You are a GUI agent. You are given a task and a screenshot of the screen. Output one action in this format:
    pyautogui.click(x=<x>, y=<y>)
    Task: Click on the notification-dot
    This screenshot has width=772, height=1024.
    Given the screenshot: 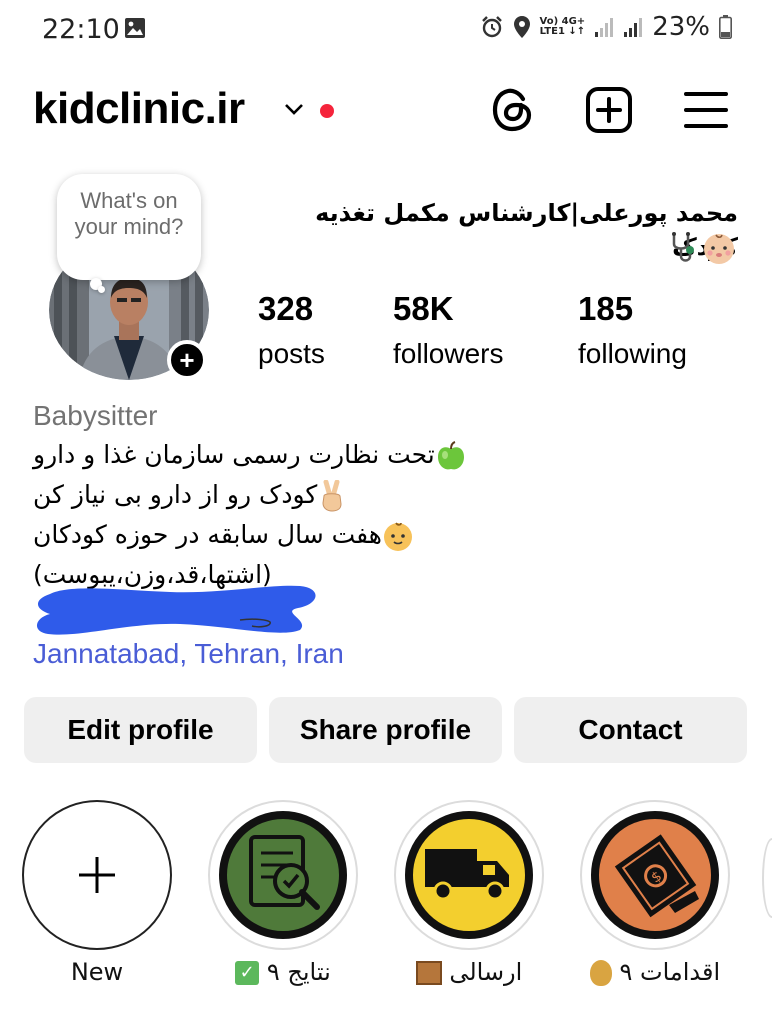 What is the action you would take?
    pyautogui.click(x=327, y=111)
    